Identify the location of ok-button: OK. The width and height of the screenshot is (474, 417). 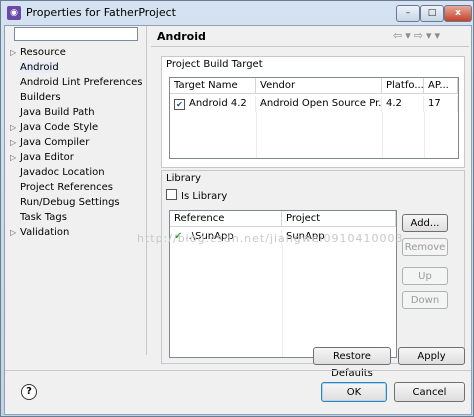
(354, 392).